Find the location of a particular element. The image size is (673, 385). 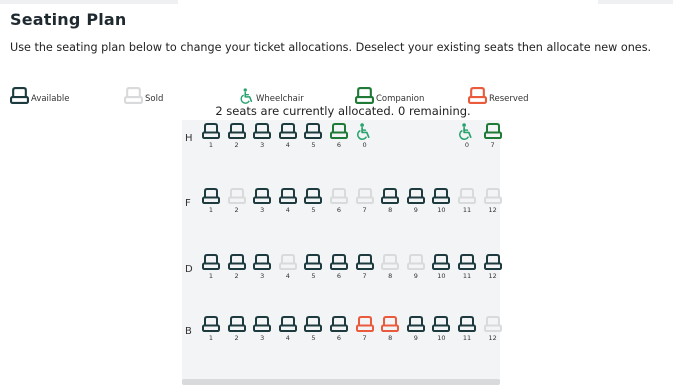

sold-seat: 7 is located at coordinates (365, 202).